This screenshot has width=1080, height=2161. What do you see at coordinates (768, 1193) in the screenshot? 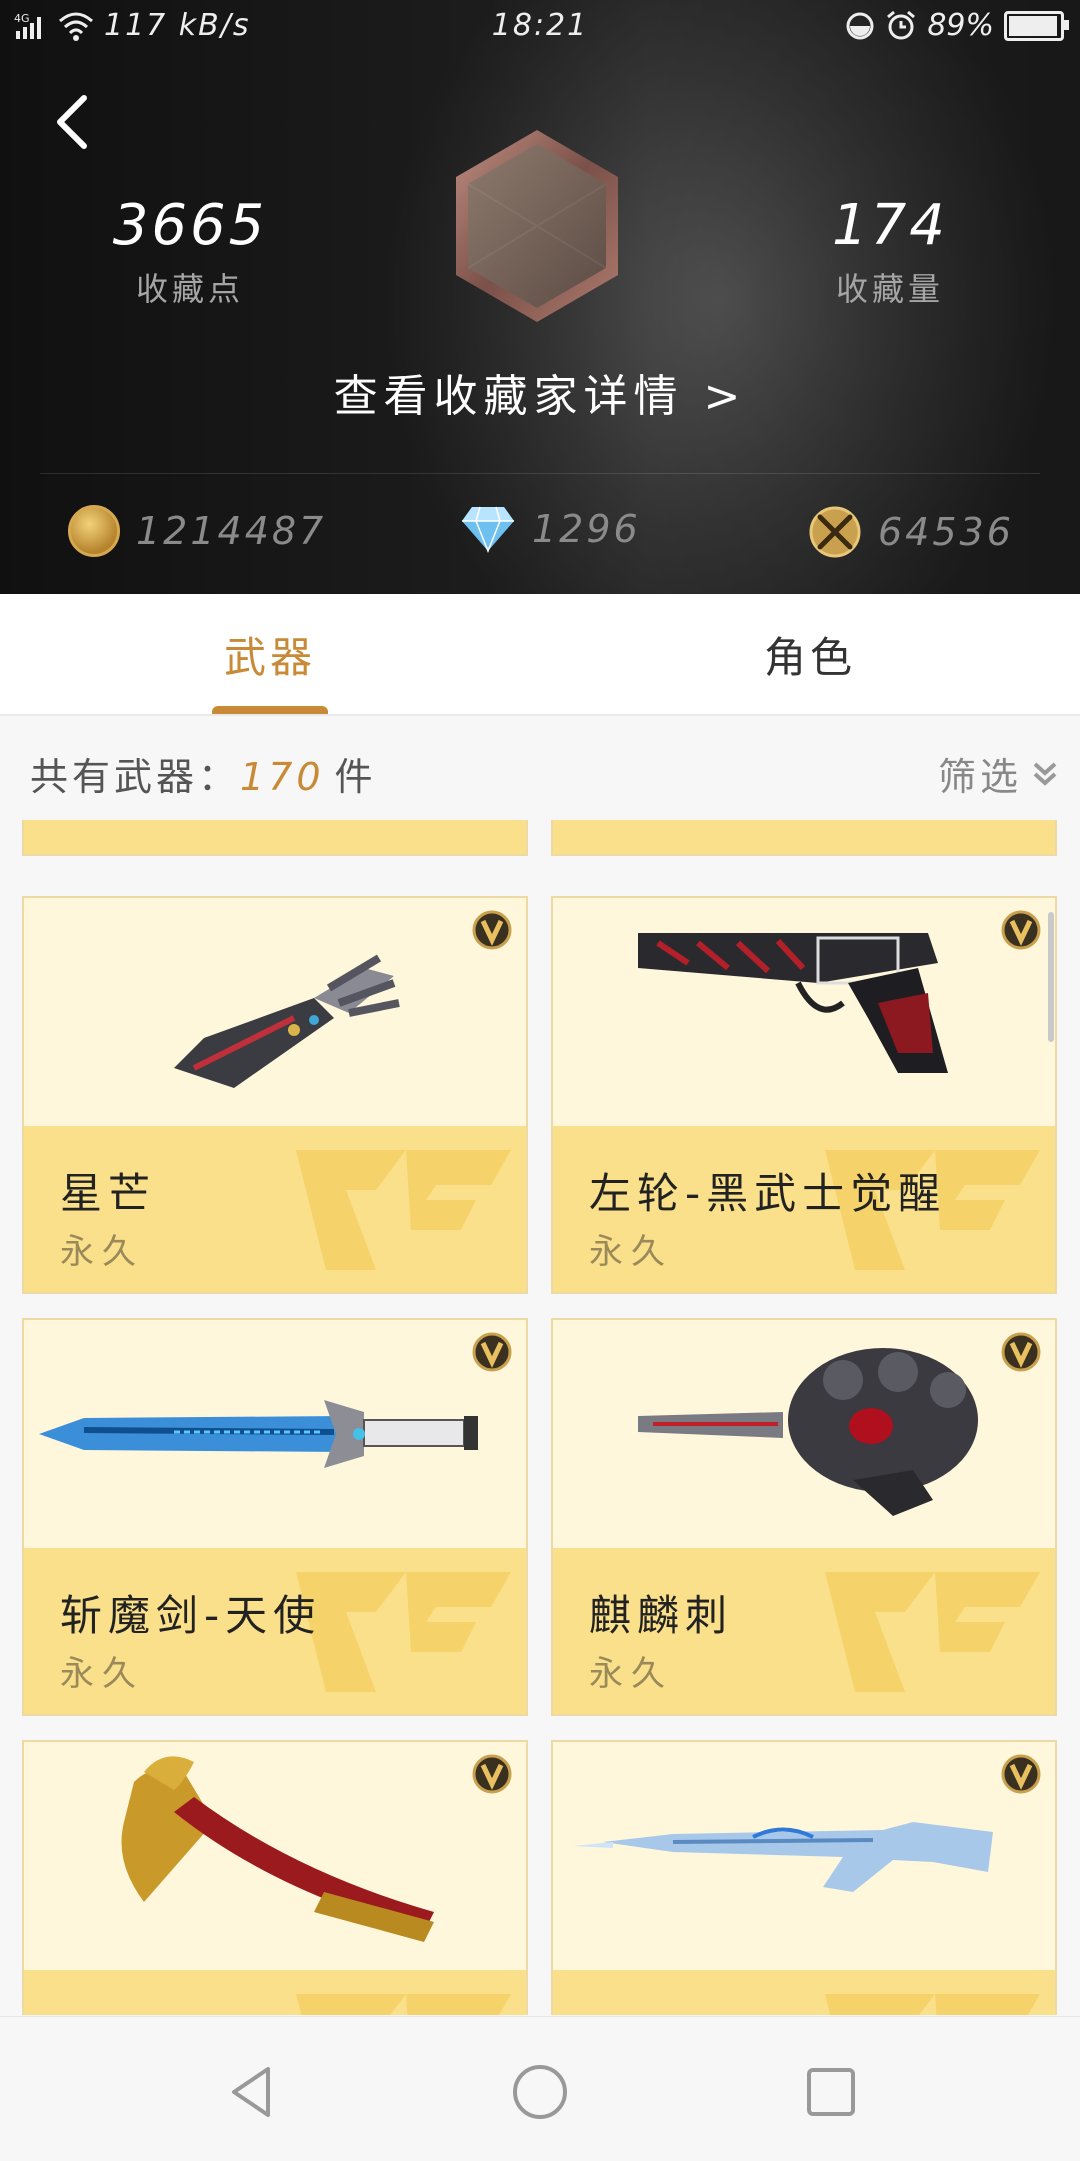
I see `weapon-name: 左轮-黑武士觉醒` at bounding box center [768, 1193].